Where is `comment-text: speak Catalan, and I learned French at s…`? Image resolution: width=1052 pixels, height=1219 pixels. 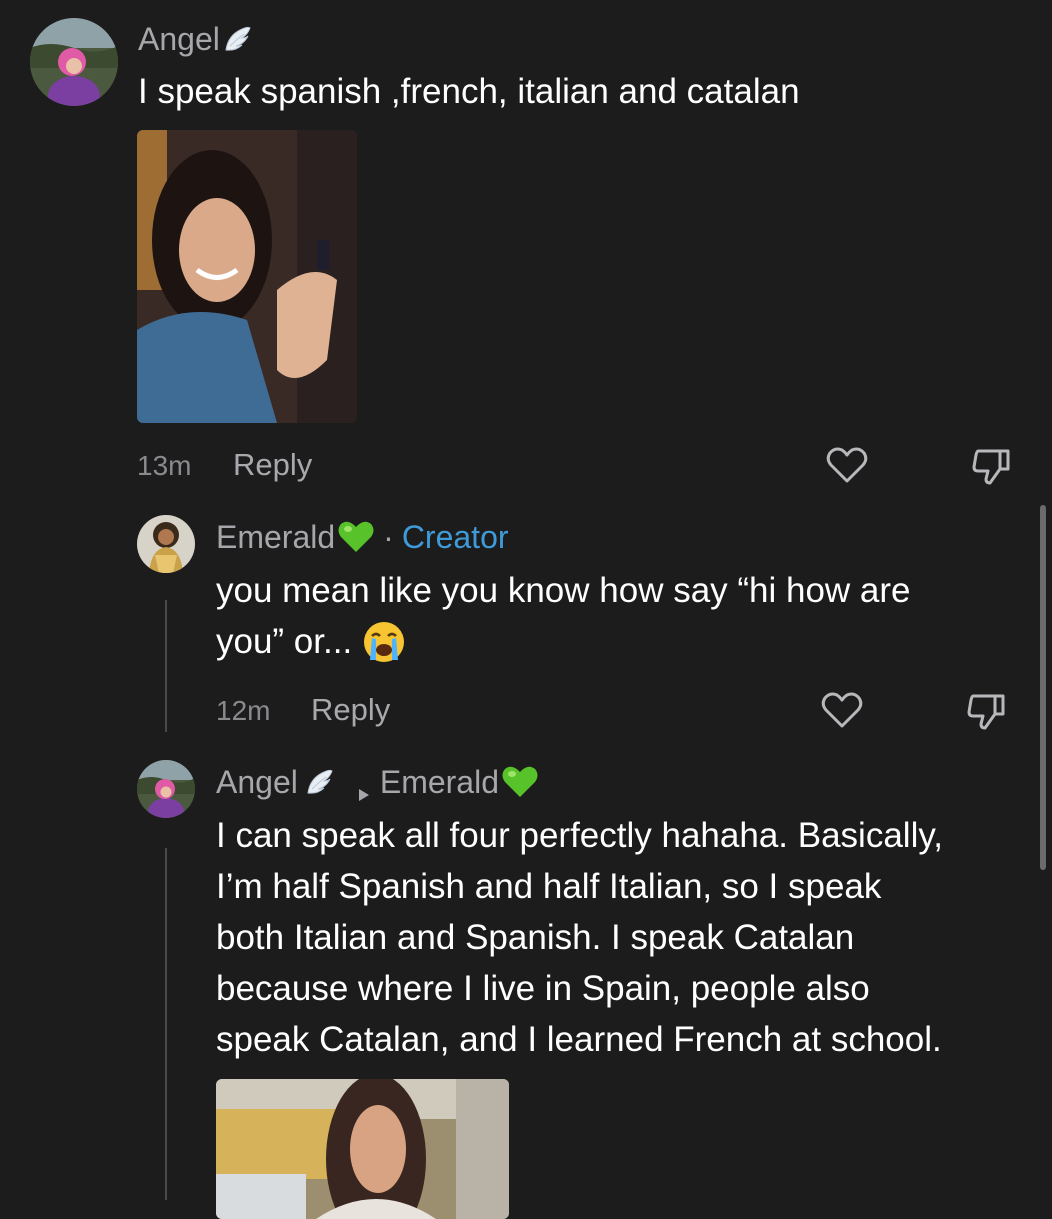
comment-text: speak Catalan, and I learned French at s… is located at coordinates (579, 1039).